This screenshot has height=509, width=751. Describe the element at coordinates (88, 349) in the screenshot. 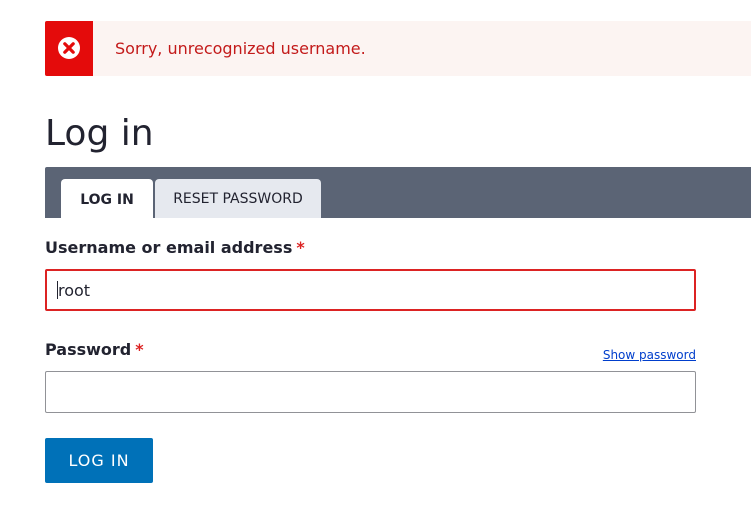

I see `password-label-text: Password` at that location.